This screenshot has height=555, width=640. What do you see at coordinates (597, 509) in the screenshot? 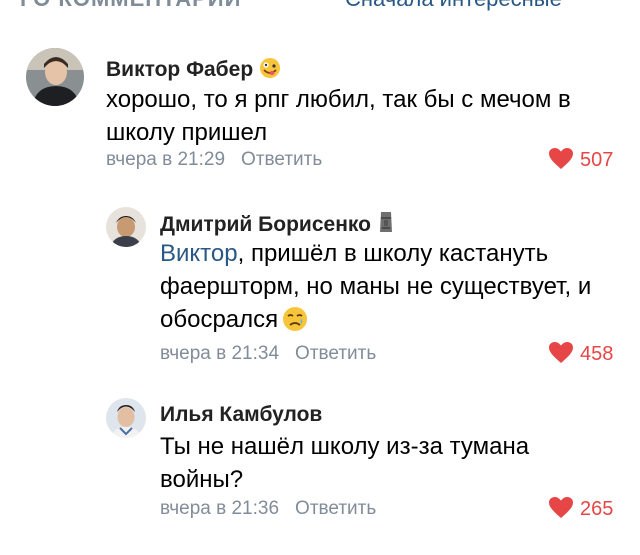
I see `like-count: 265` at bounding box center [597, 509].